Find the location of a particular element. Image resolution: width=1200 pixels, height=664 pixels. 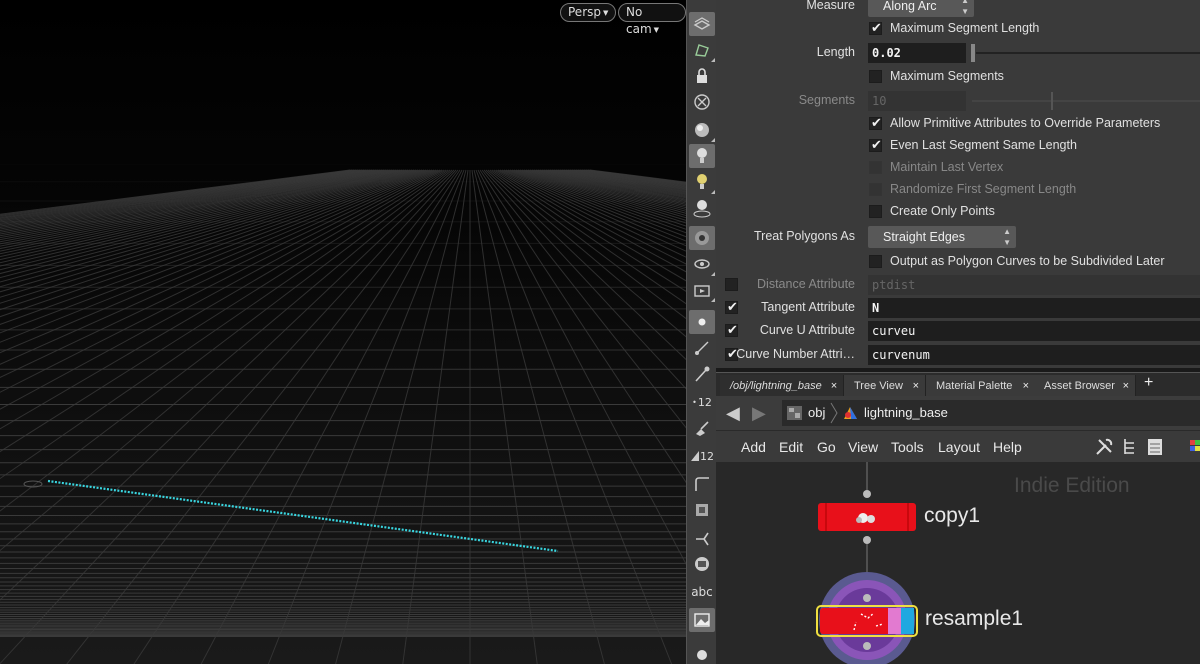

add-tab-icon: + is located at coordinates (1148, 383).